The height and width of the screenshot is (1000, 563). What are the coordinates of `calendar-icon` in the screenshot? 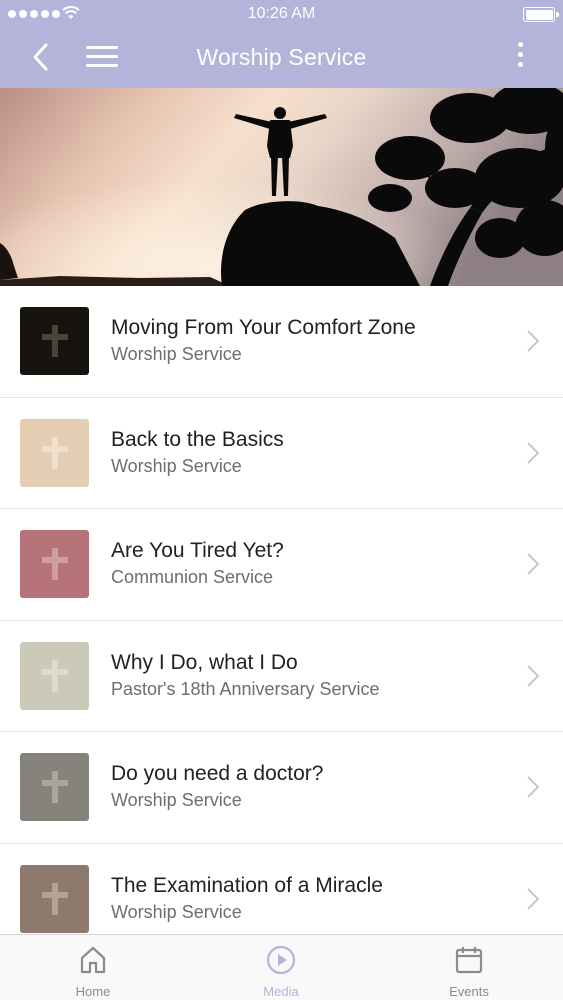 It's located at (469, 960).